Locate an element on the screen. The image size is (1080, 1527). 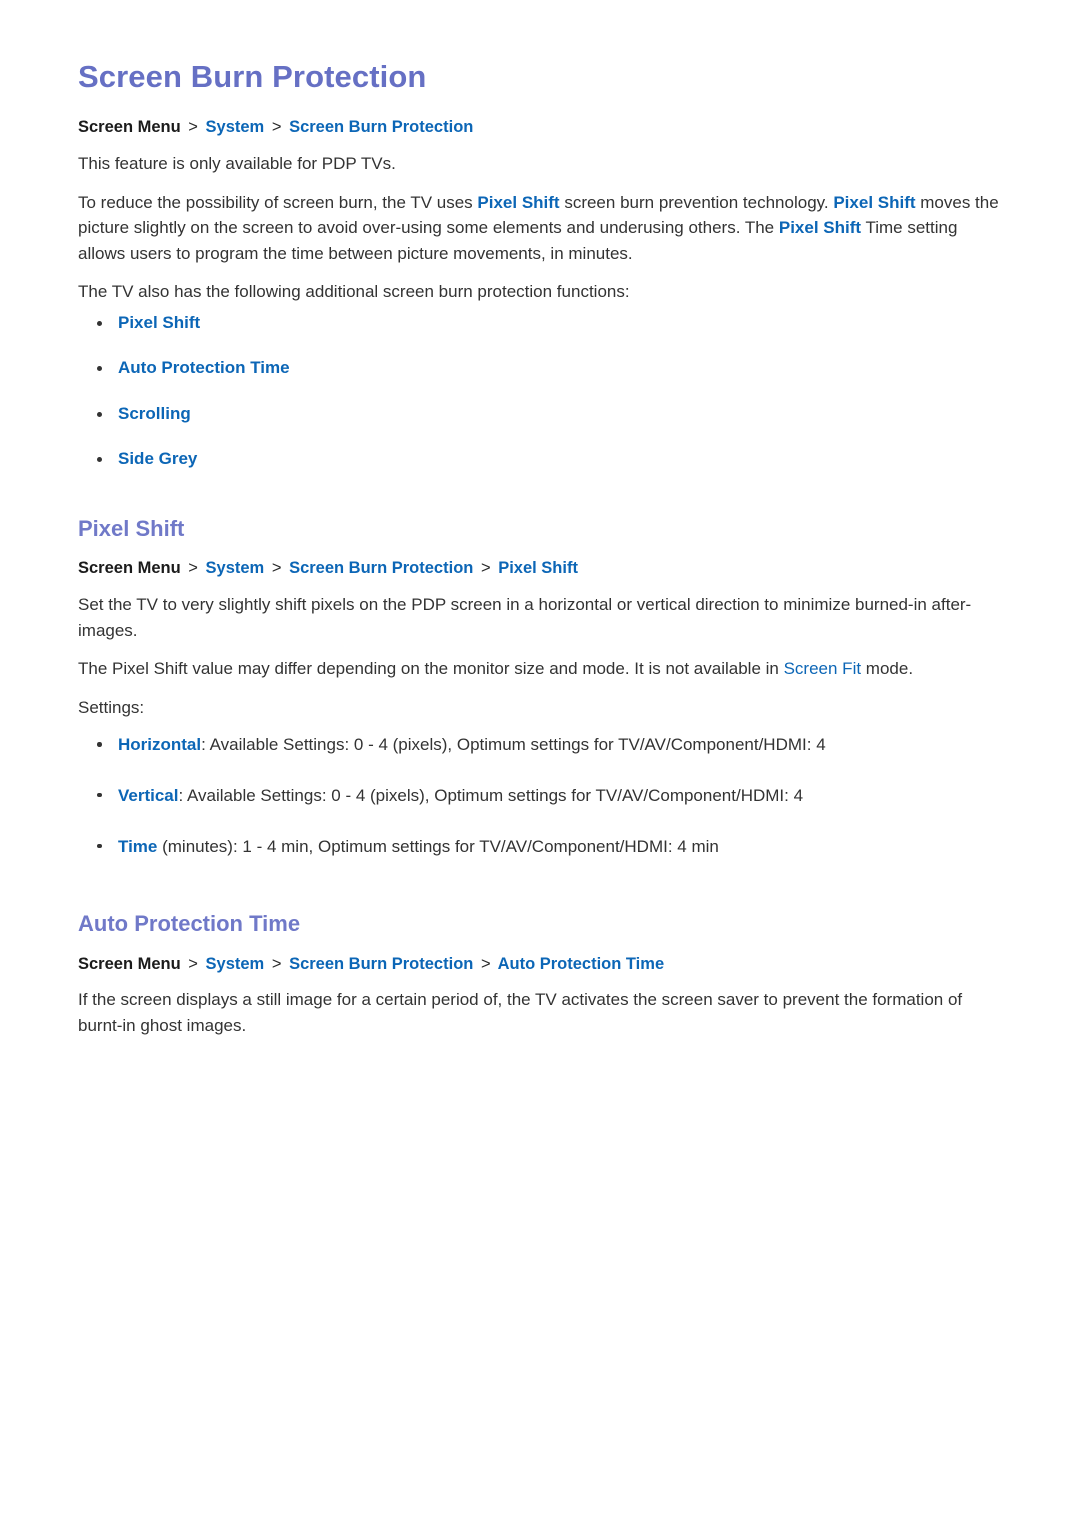
list-item: Pixel Shift is located at coordinates (541, 323).